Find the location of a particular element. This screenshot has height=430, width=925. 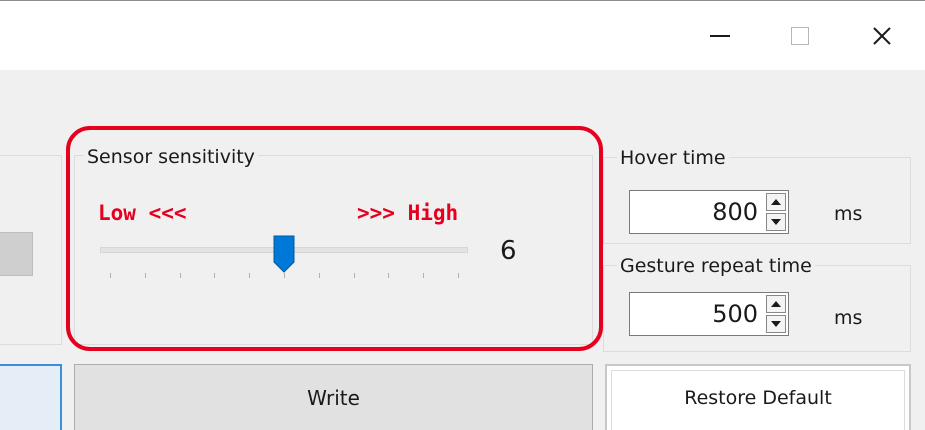

hover-time-down-button is located at coordinates (776, 222).